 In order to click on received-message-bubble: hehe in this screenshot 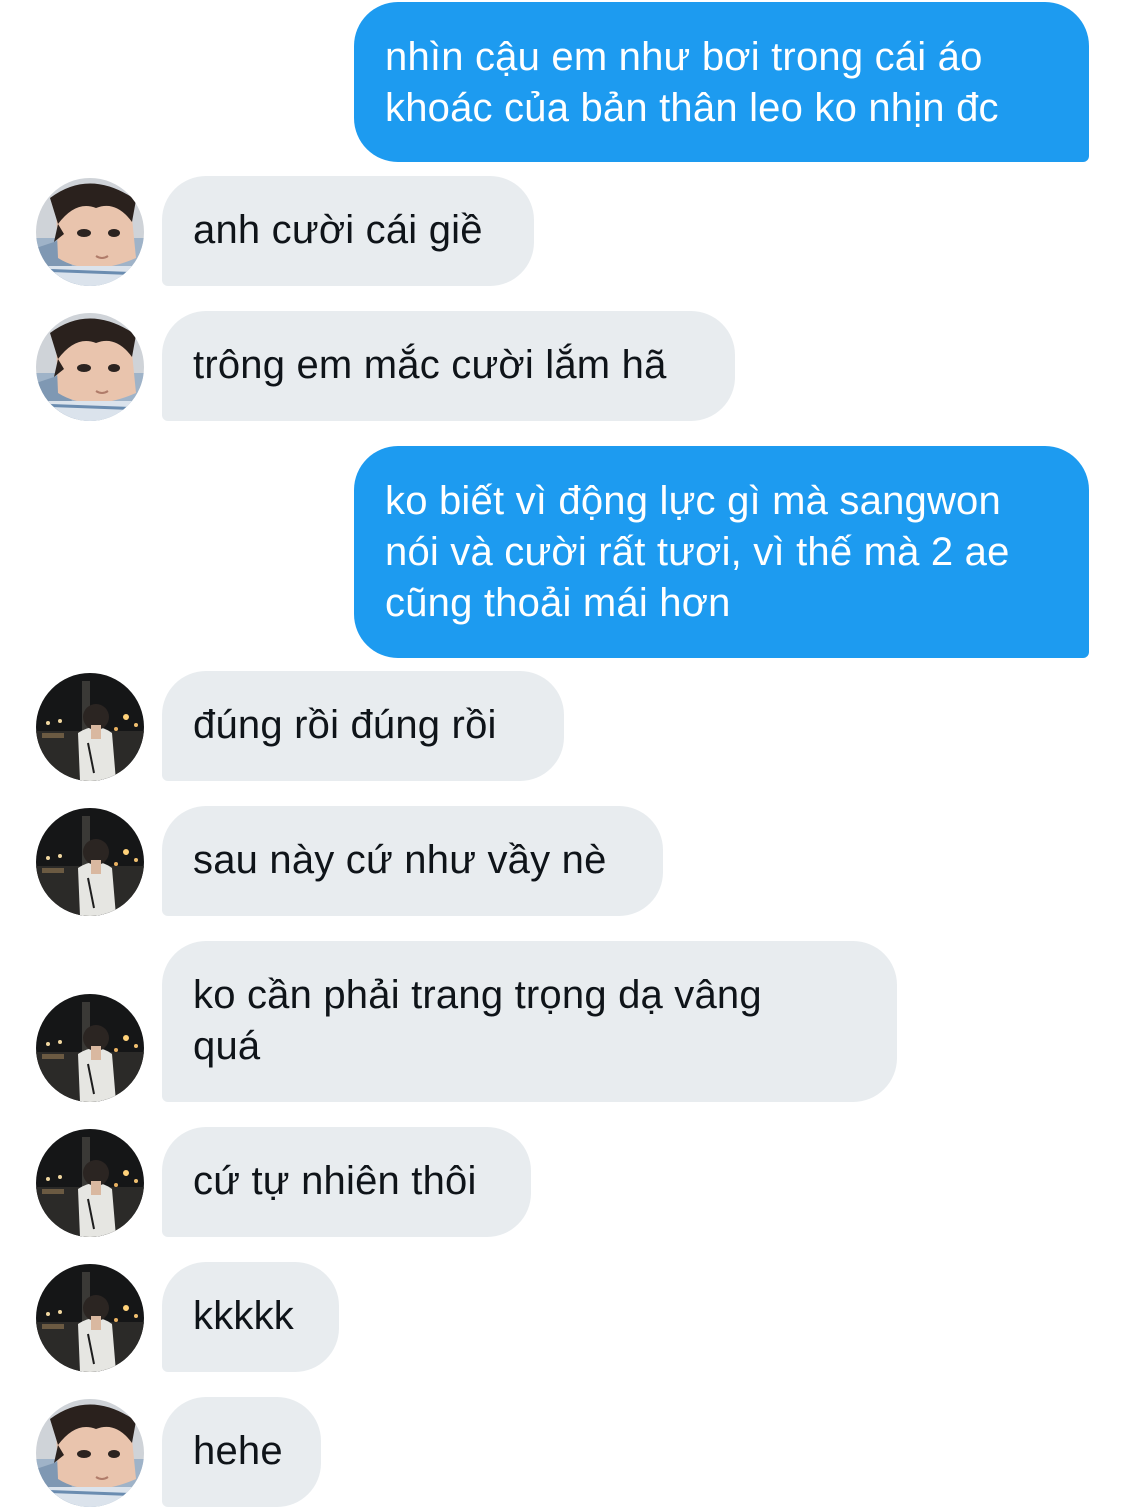, I will do `click(241, 1452)`.